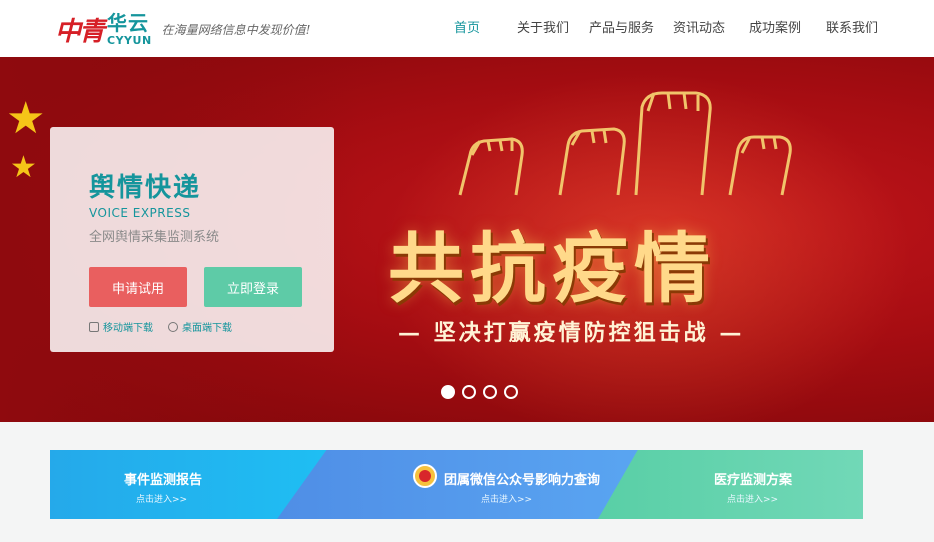  What do you see at coordinates (425, 476) in the screenshot?
I see `youth-league-badge-icon` at bounding box center [425, 476].